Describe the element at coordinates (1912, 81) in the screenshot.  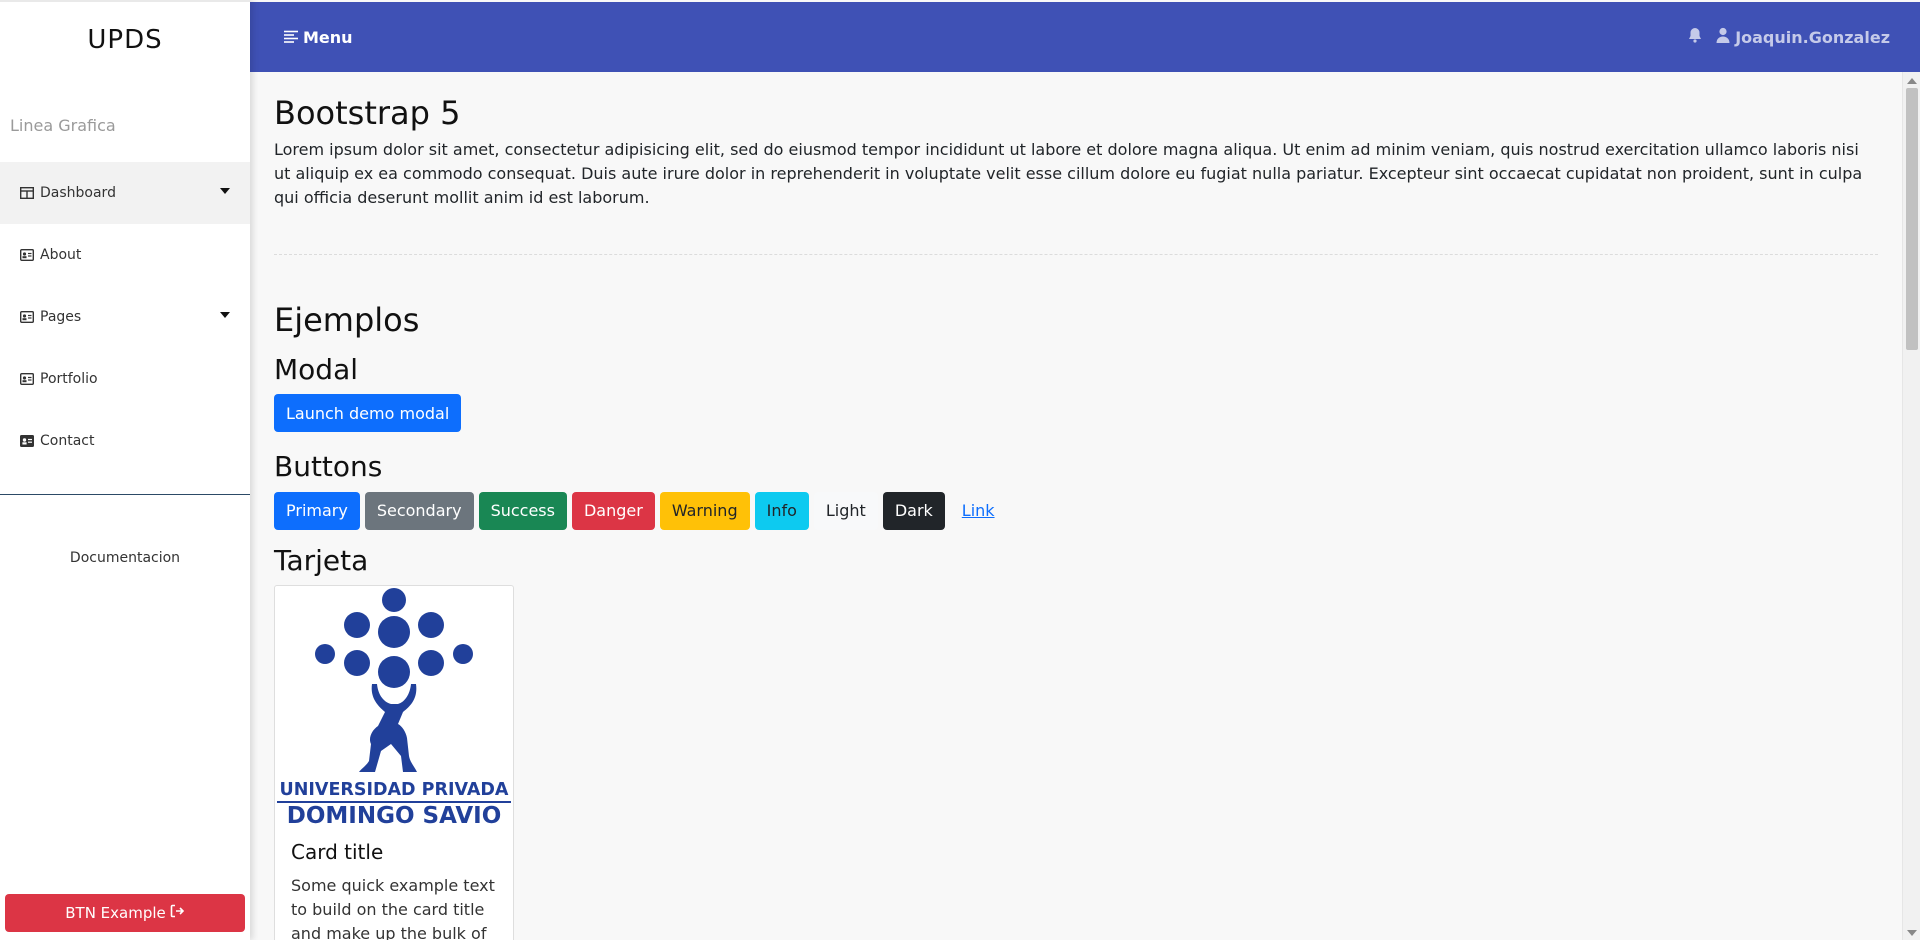
I see `scroll-up-arrow-icon` at that location.